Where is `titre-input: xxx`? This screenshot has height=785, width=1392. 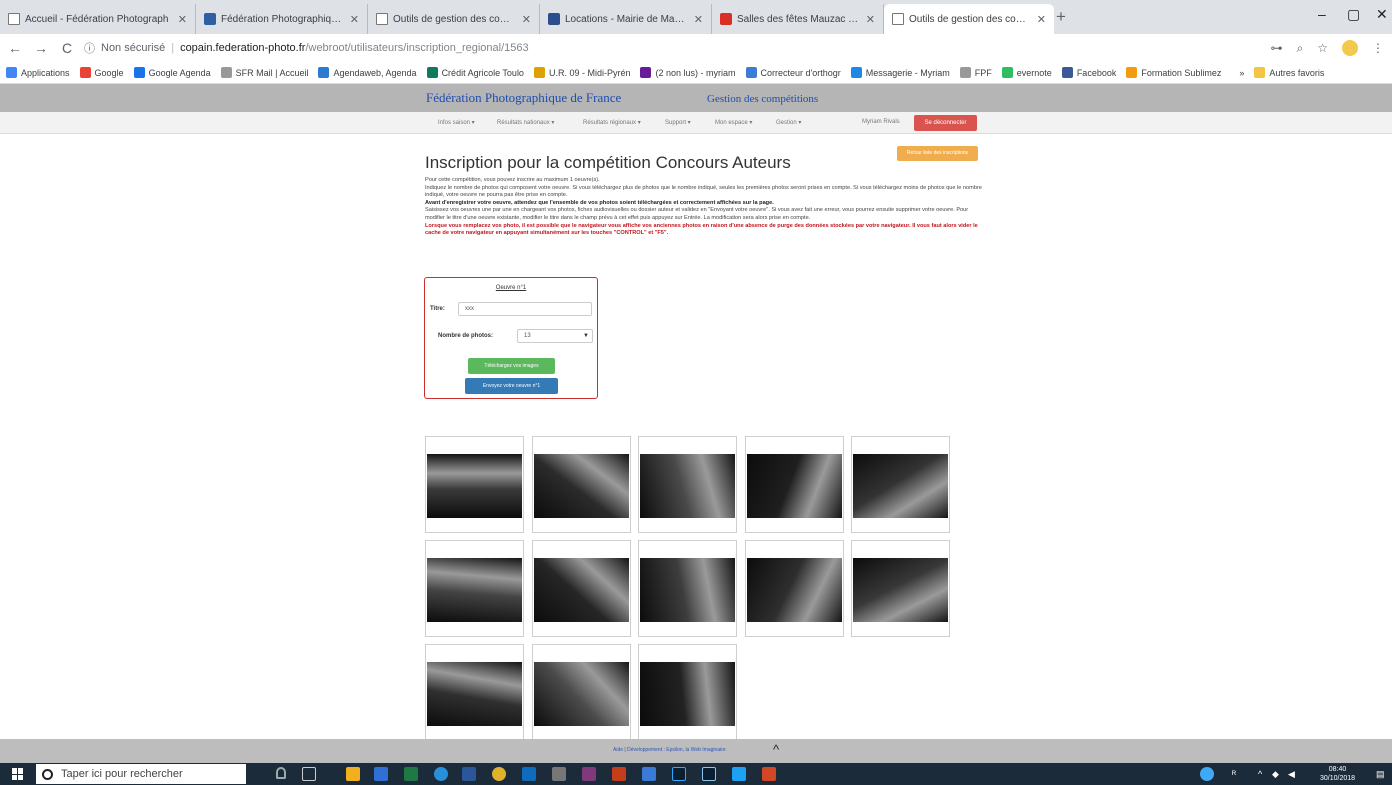
titre-input: xxx is located at coordinates (525, 309).